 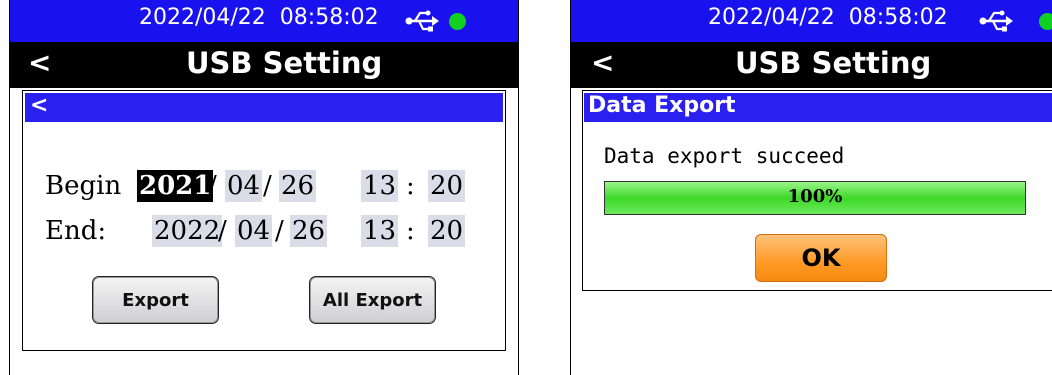 I want to click on begin-day-field: 26, so click(x=298, y=186).